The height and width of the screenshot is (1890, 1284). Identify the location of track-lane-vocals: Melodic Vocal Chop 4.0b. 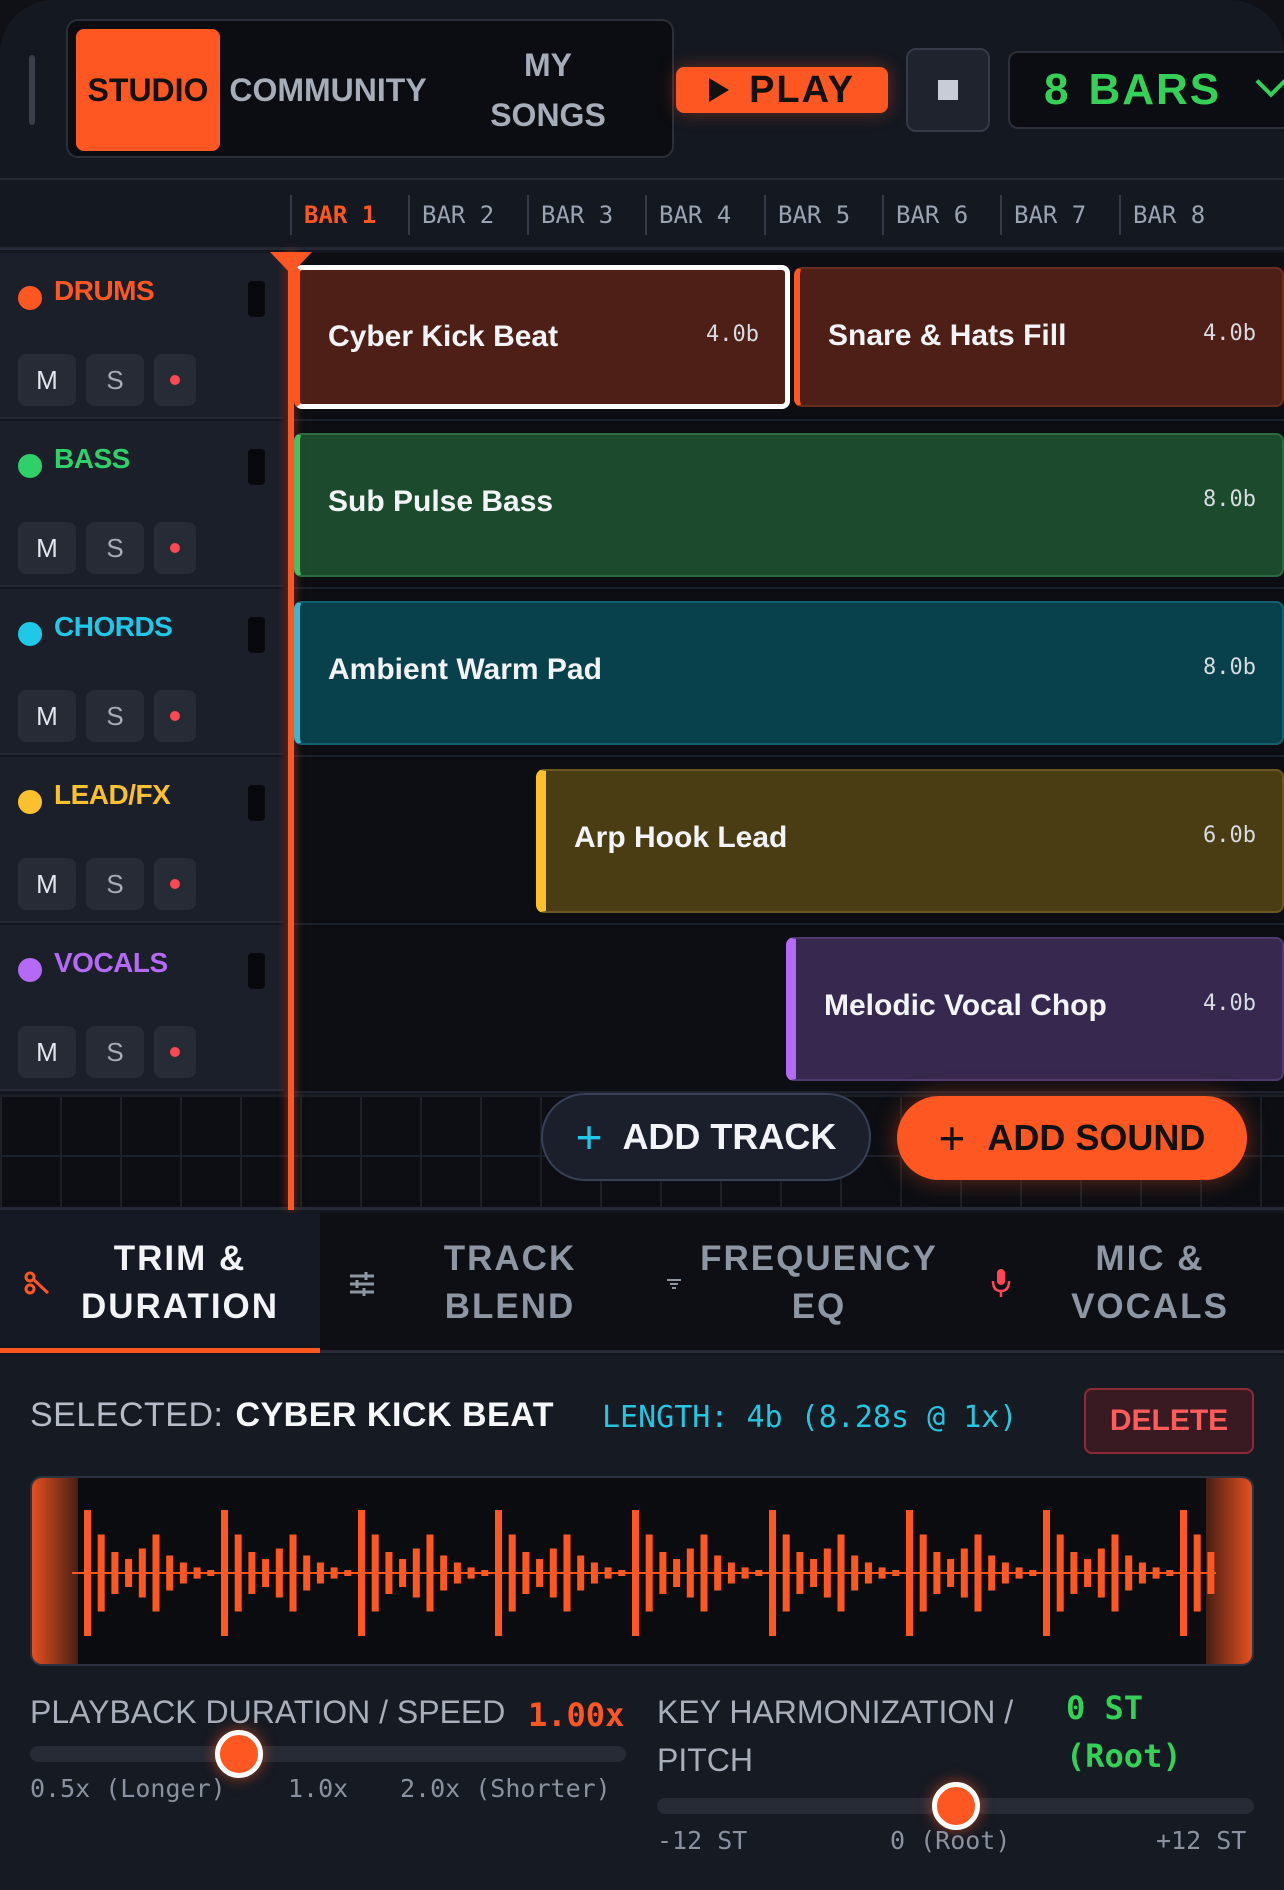
(787, 1009).